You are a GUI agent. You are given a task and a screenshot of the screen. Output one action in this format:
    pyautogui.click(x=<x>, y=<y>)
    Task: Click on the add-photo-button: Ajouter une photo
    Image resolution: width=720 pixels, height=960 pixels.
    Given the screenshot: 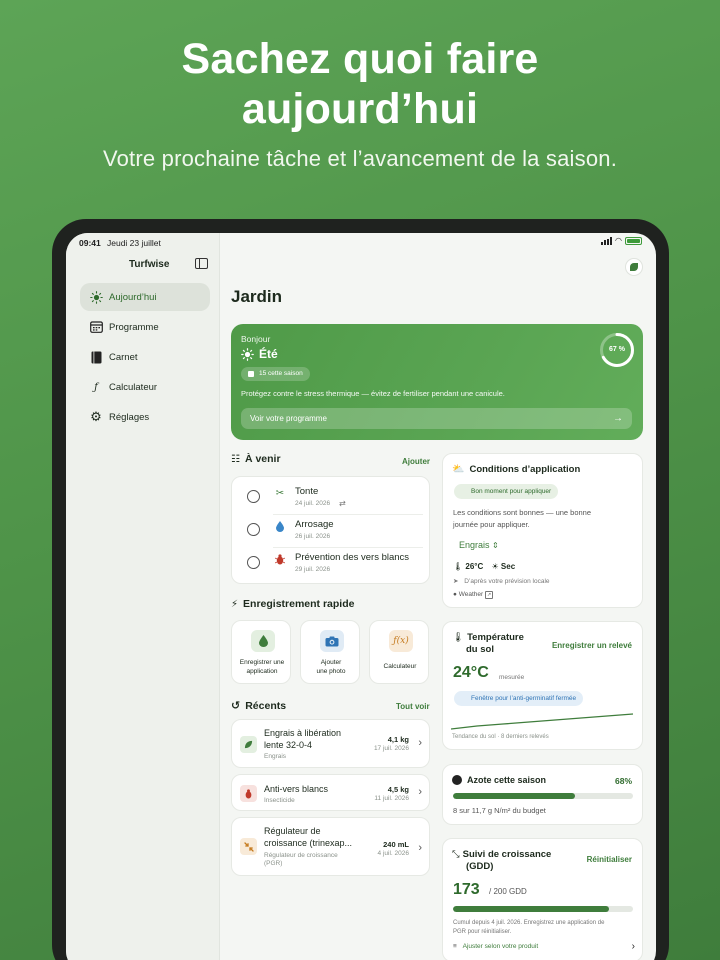 What is the action you would take?
    pyautogui.click(x=330, y=652)
    